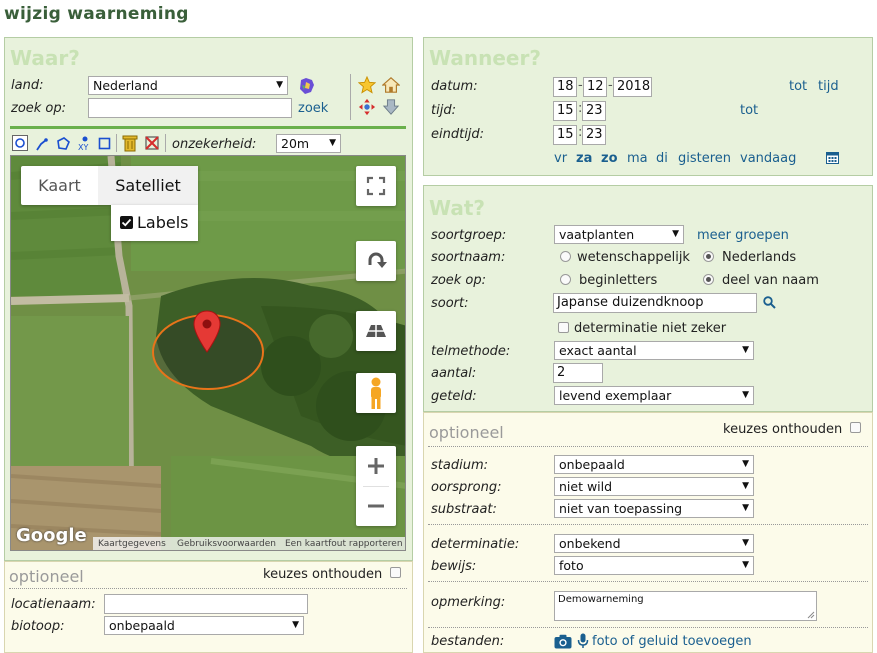  I want to click on wanneer-heading: Wanneer?, so click(485, 58).